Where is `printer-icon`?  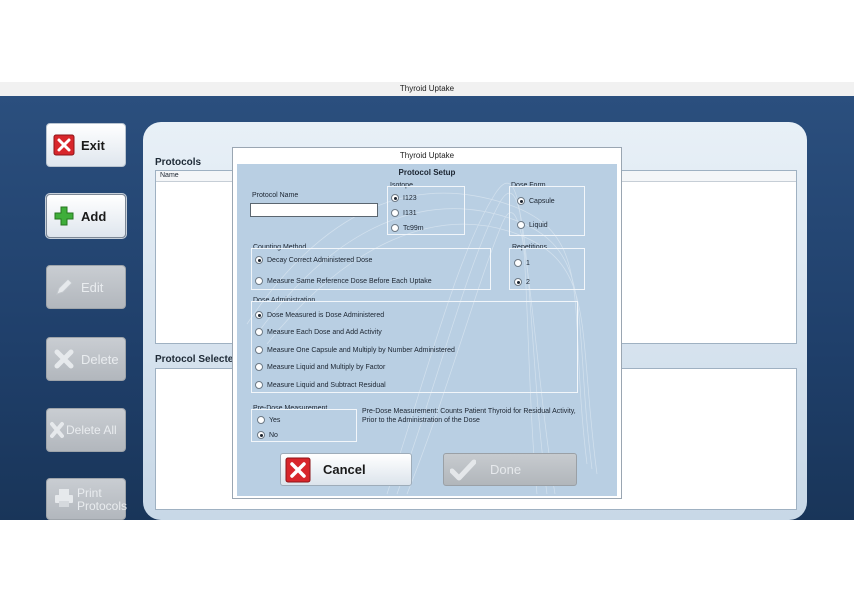
printer-icon is located at coordinates (64, 498).